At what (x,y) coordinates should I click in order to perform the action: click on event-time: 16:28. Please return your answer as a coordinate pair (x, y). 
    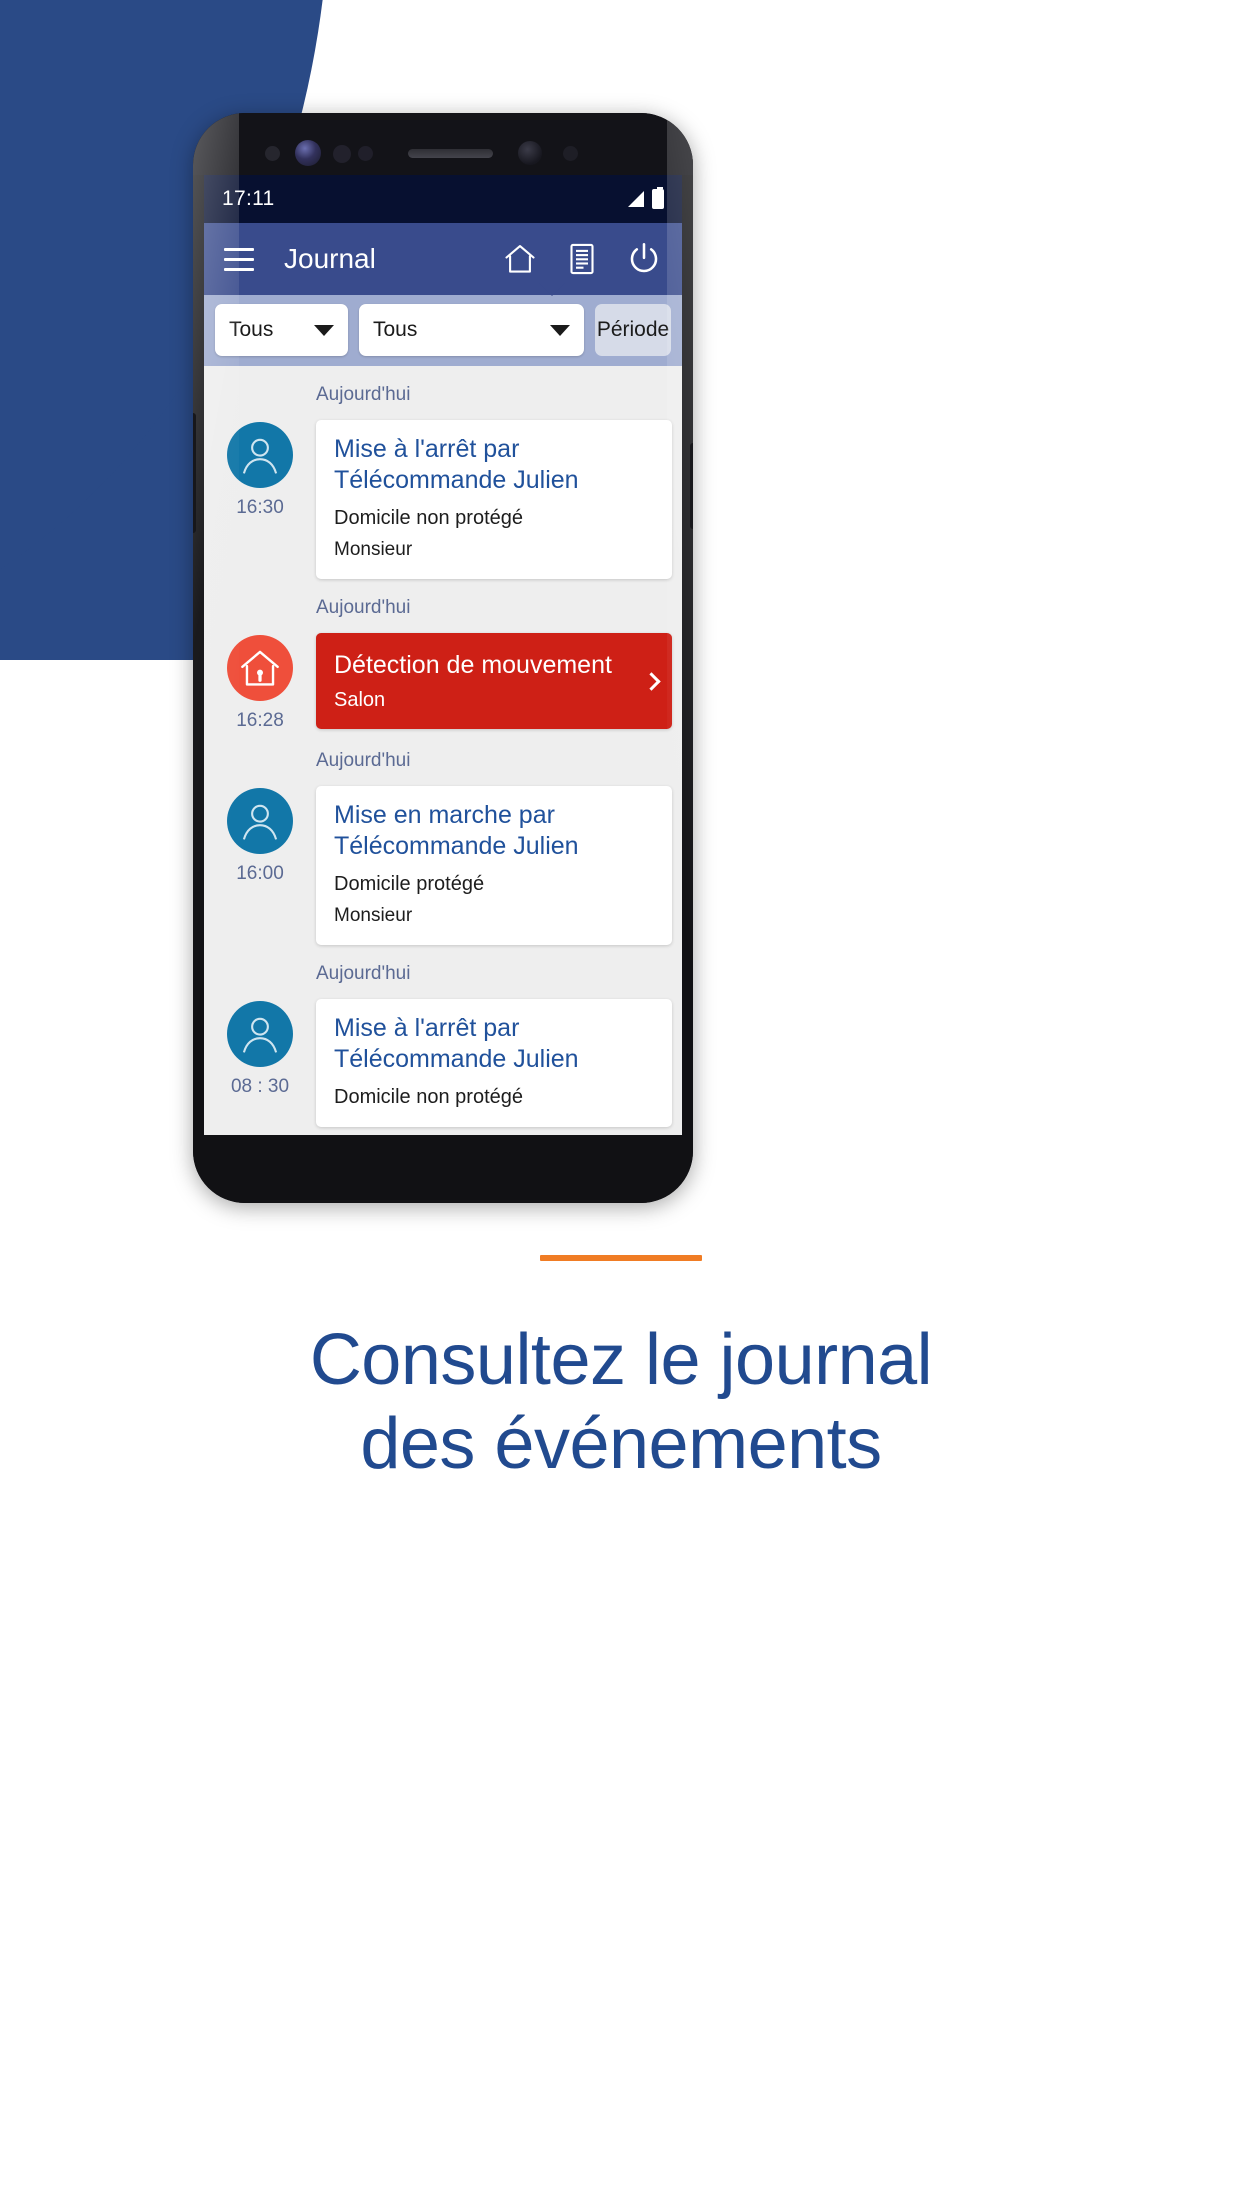
    Looking at the image, I should click on (260, 720).